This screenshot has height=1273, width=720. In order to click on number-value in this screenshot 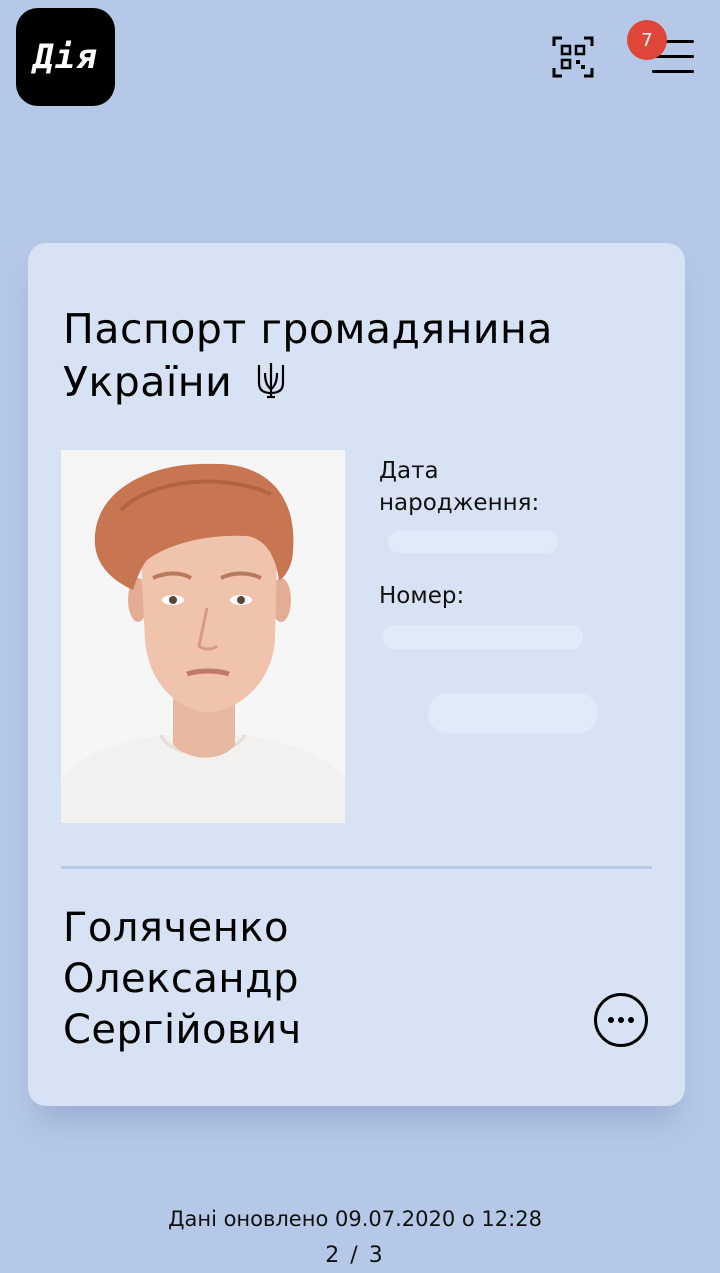, I will do `click(483, 637)`.